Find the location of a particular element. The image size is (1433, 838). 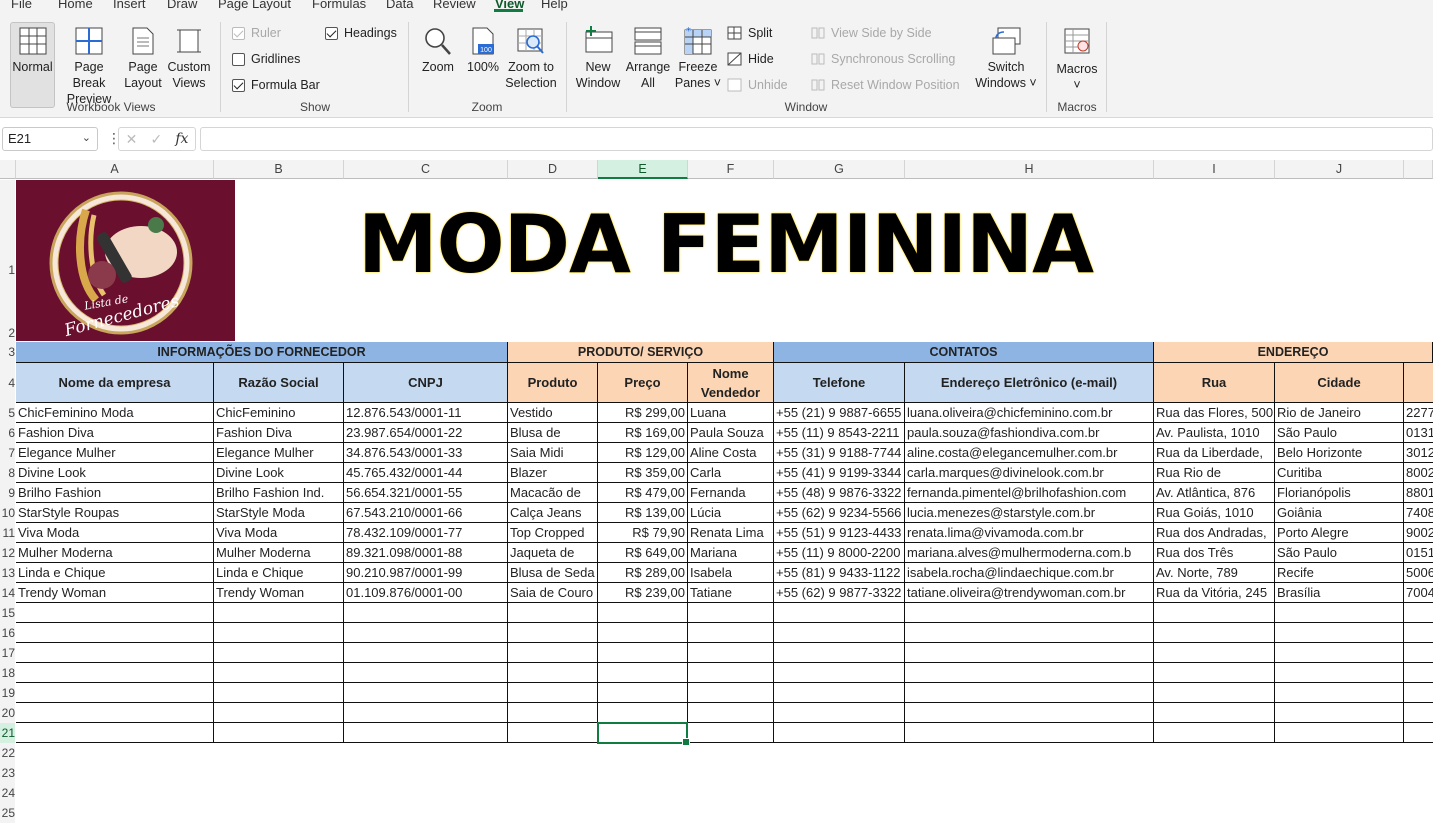

zoom-to-selection-button: Zoom to Selection is located at coordinates (531, 58).